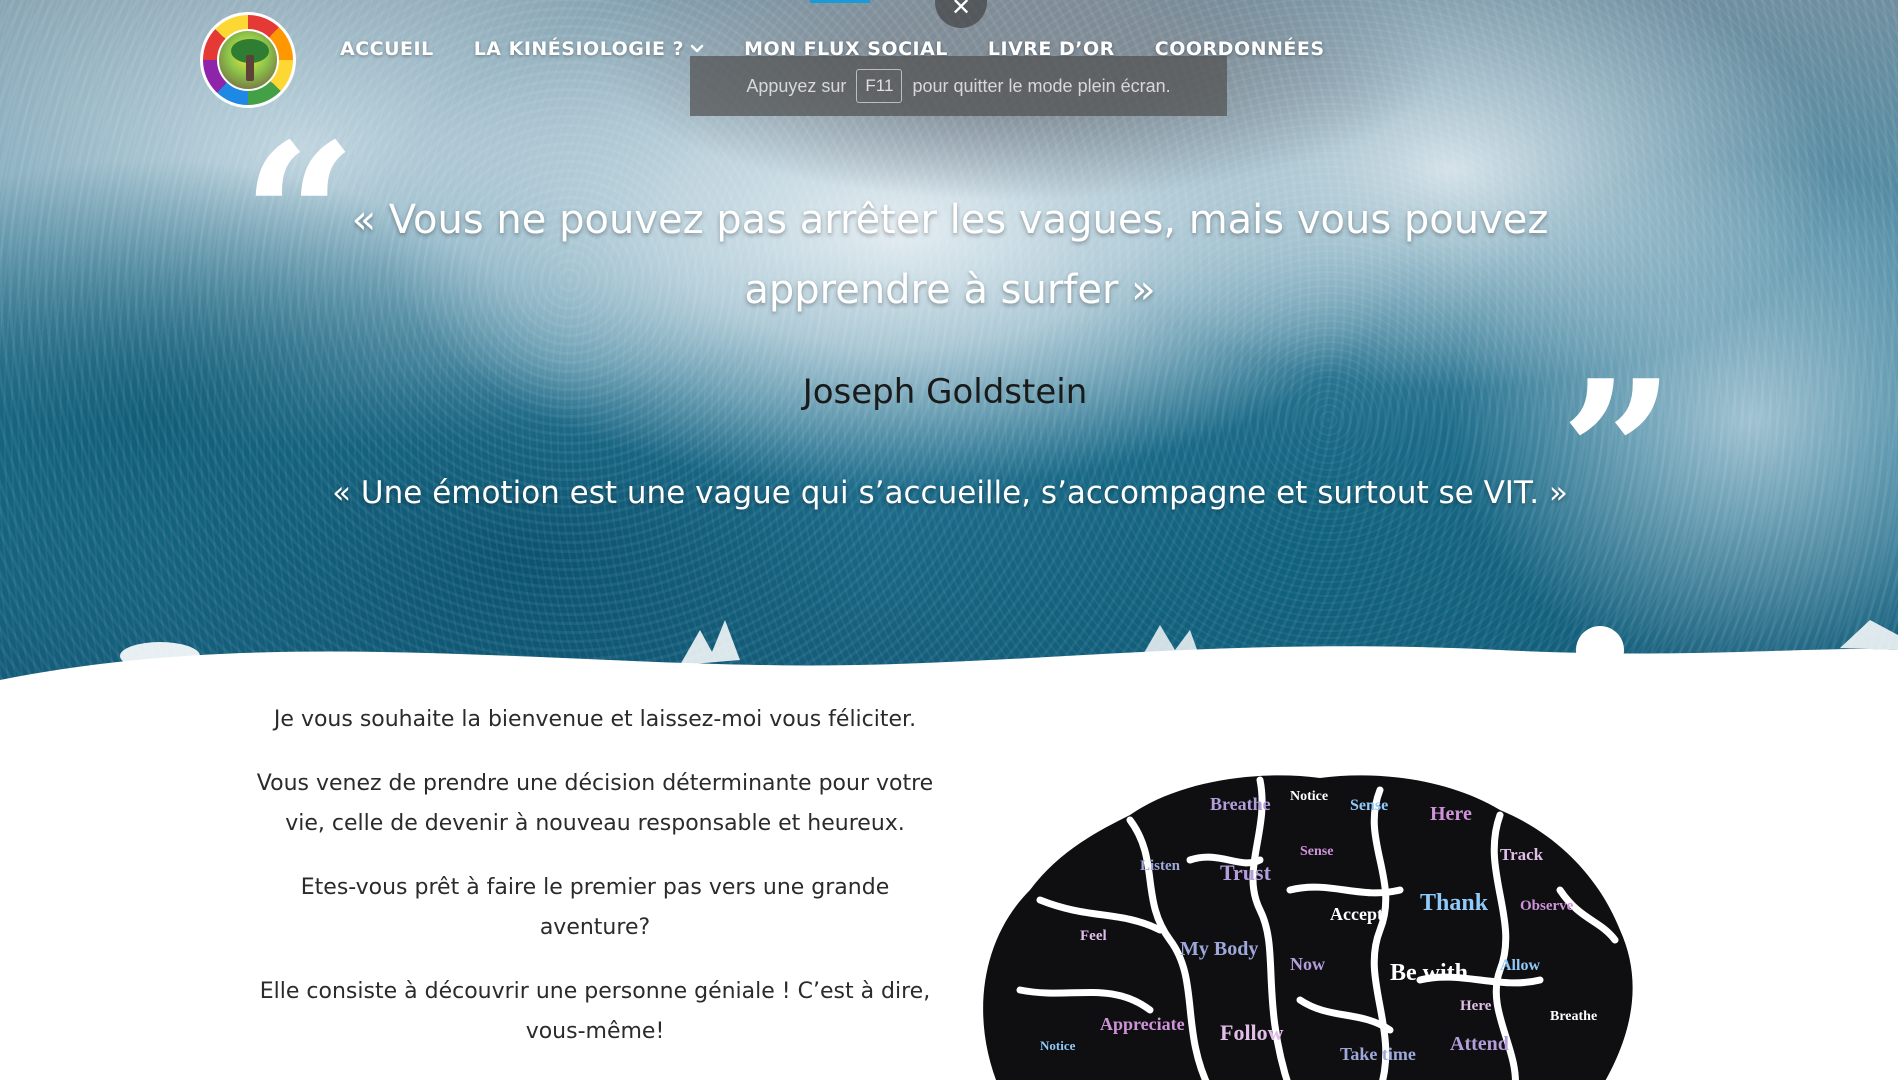 The width and height of the screenshot is (1898, 1080). Describe the element at coordinates (1307, 964) in the screenshot. I see `brain-word: Now` at that location.